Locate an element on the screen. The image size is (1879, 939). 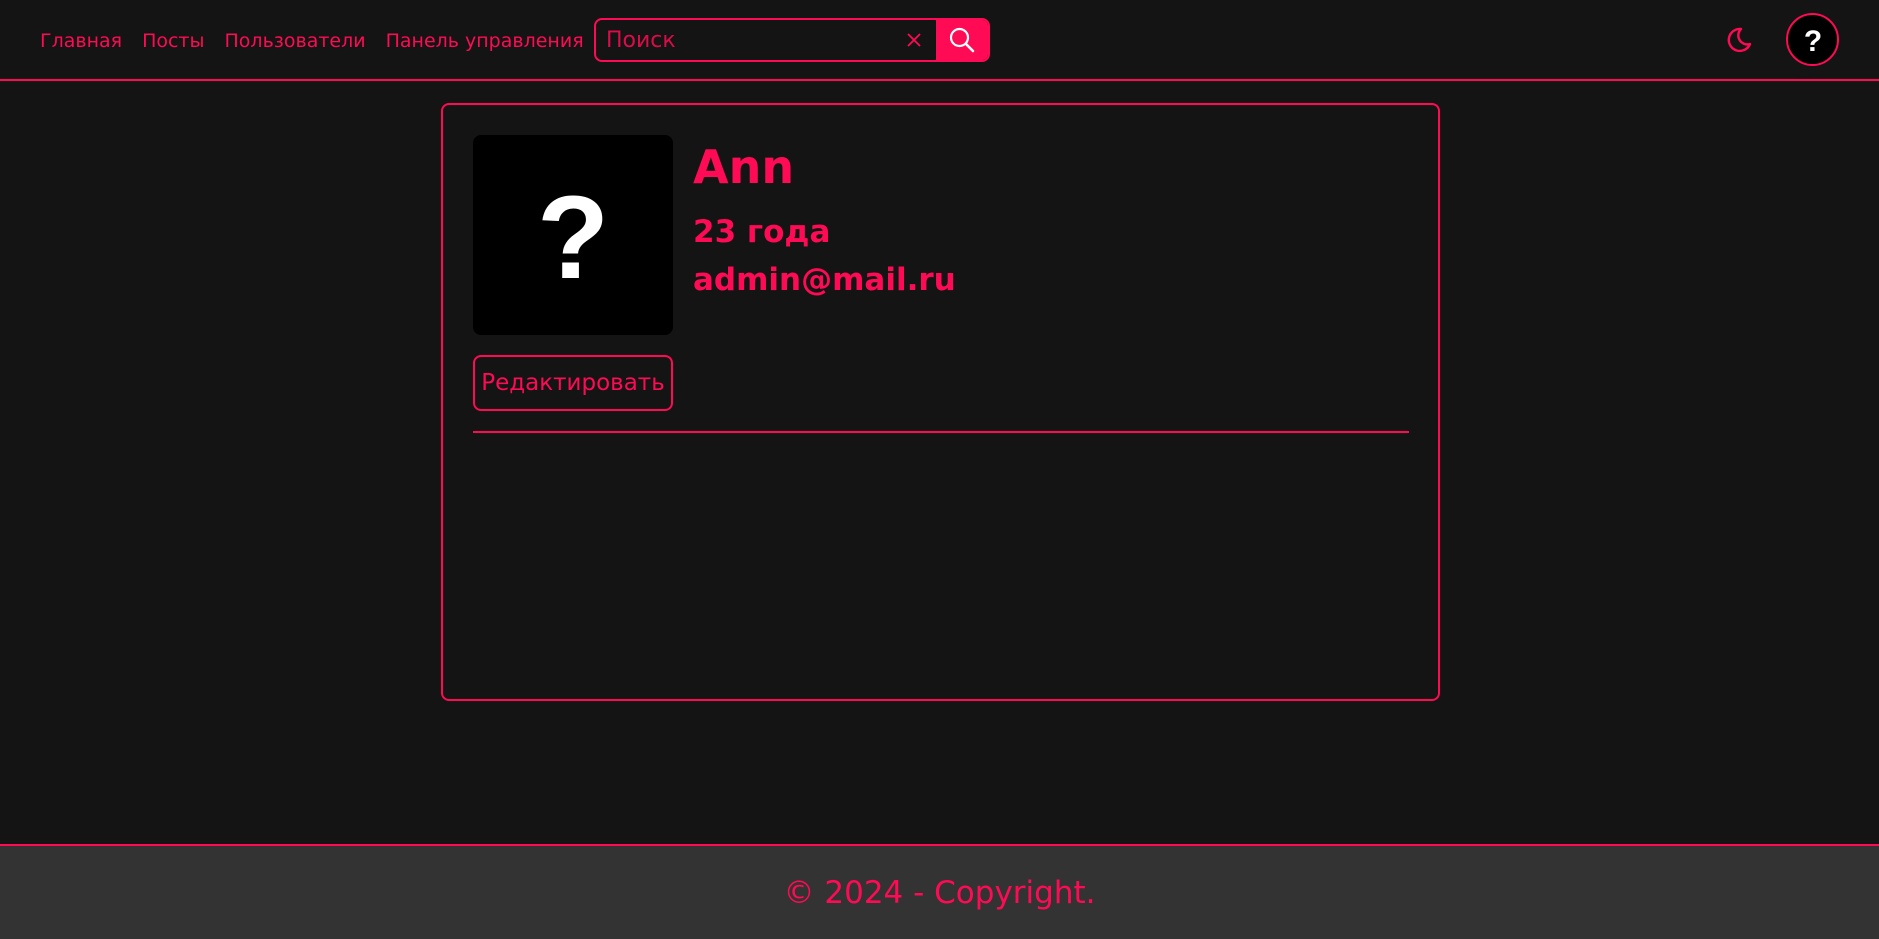
search-bar is located at coordinates (792, 40).